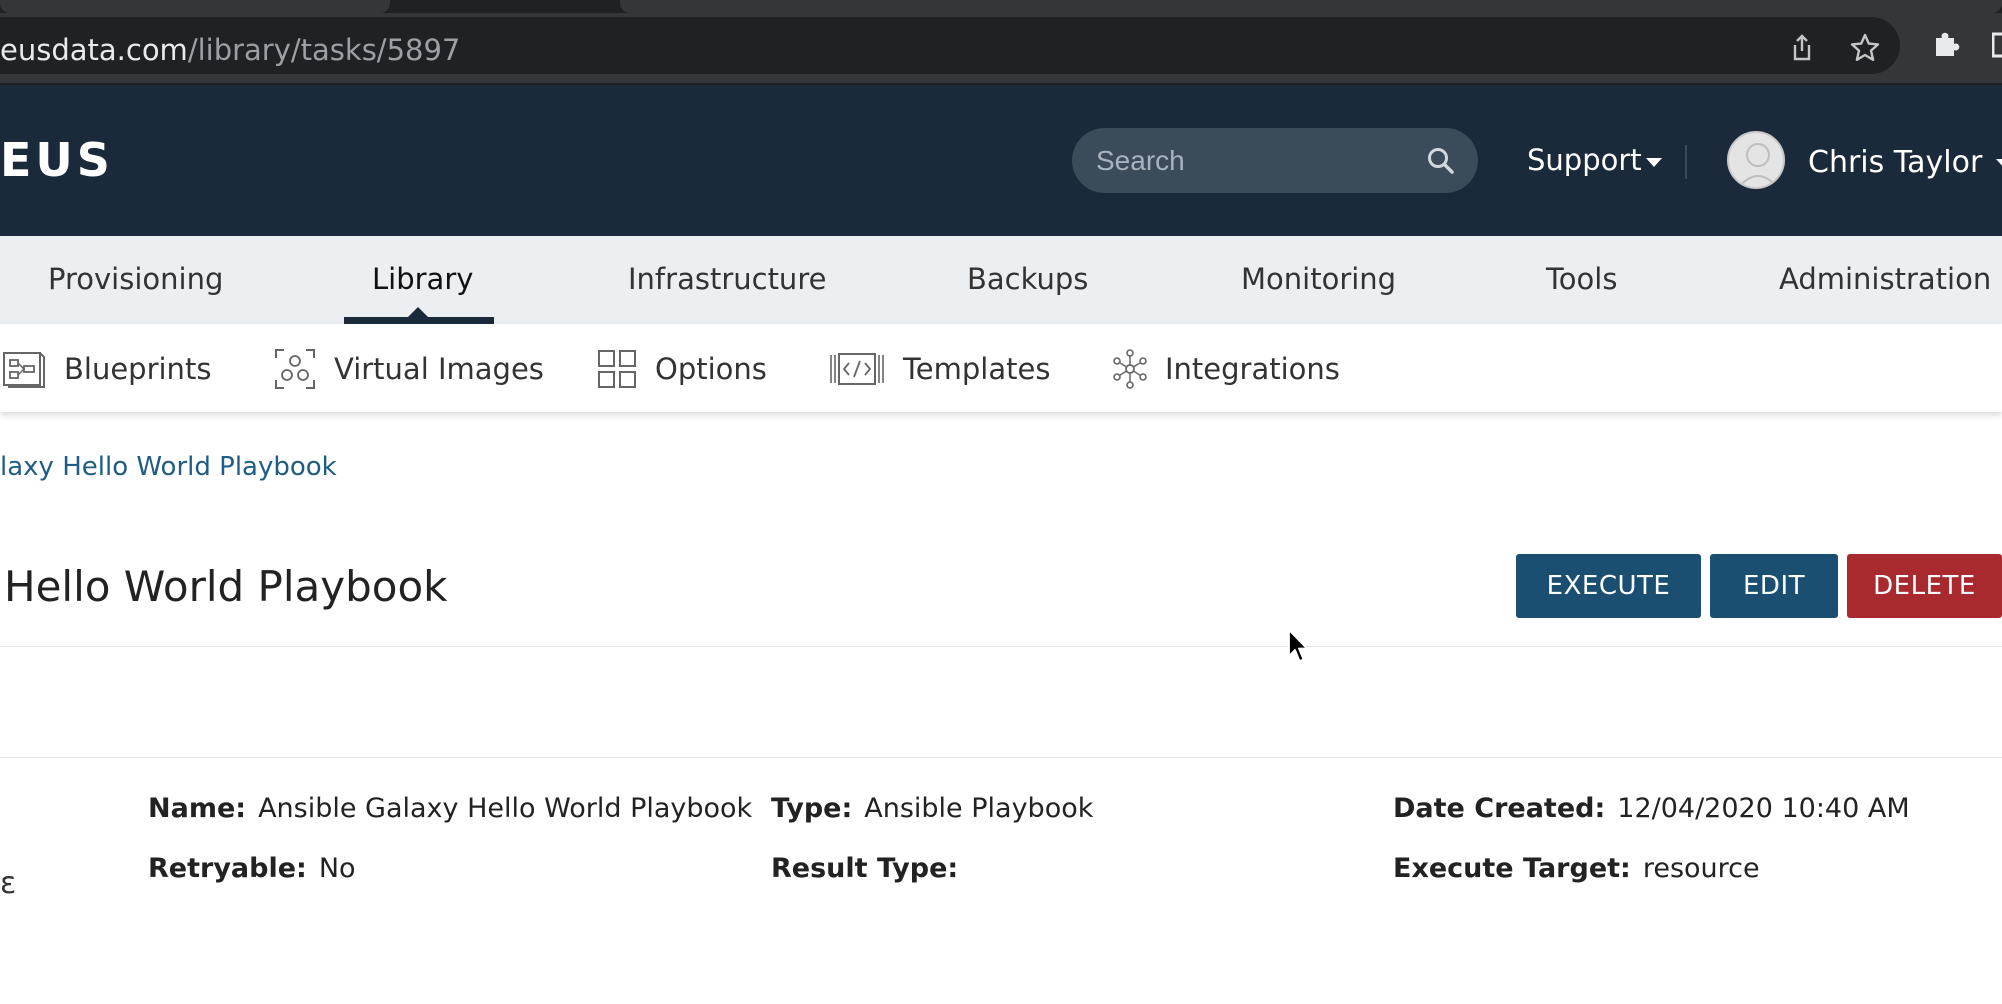  Describe the element at coordinates (812, 808) in the screenshot. I see `detail-label: Type:` at that location.